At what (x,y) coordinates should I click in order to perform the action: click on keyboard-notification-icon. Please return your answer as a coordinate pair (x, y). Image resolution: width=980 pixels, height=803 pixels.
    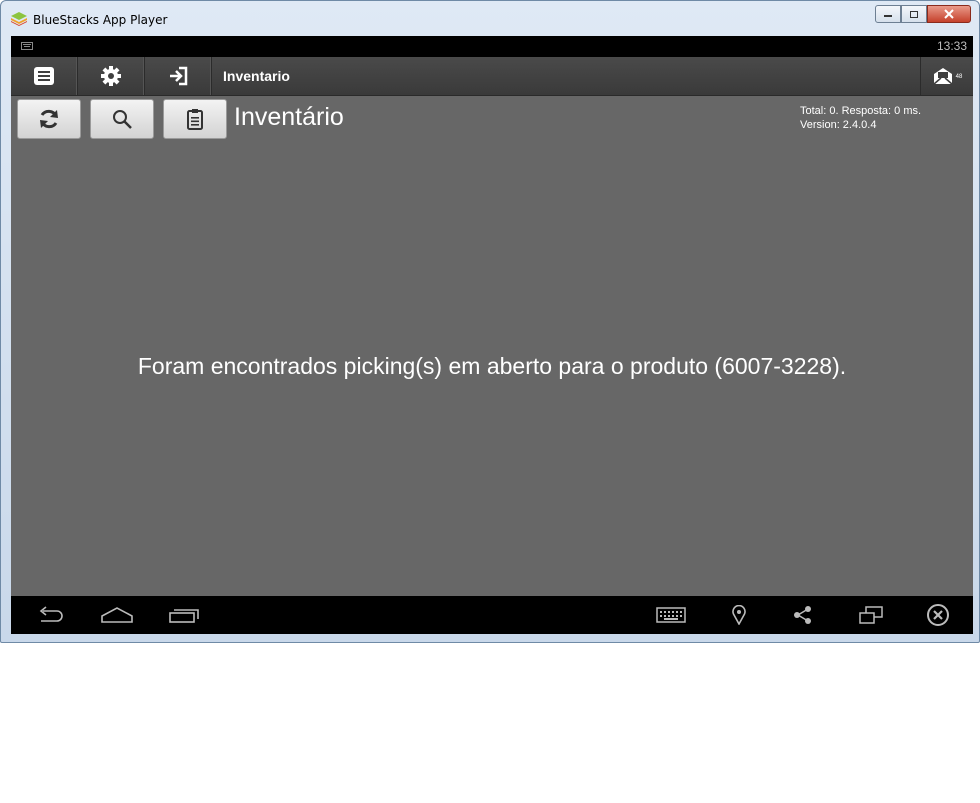
    Looking at the image, I should click on (27, 46).